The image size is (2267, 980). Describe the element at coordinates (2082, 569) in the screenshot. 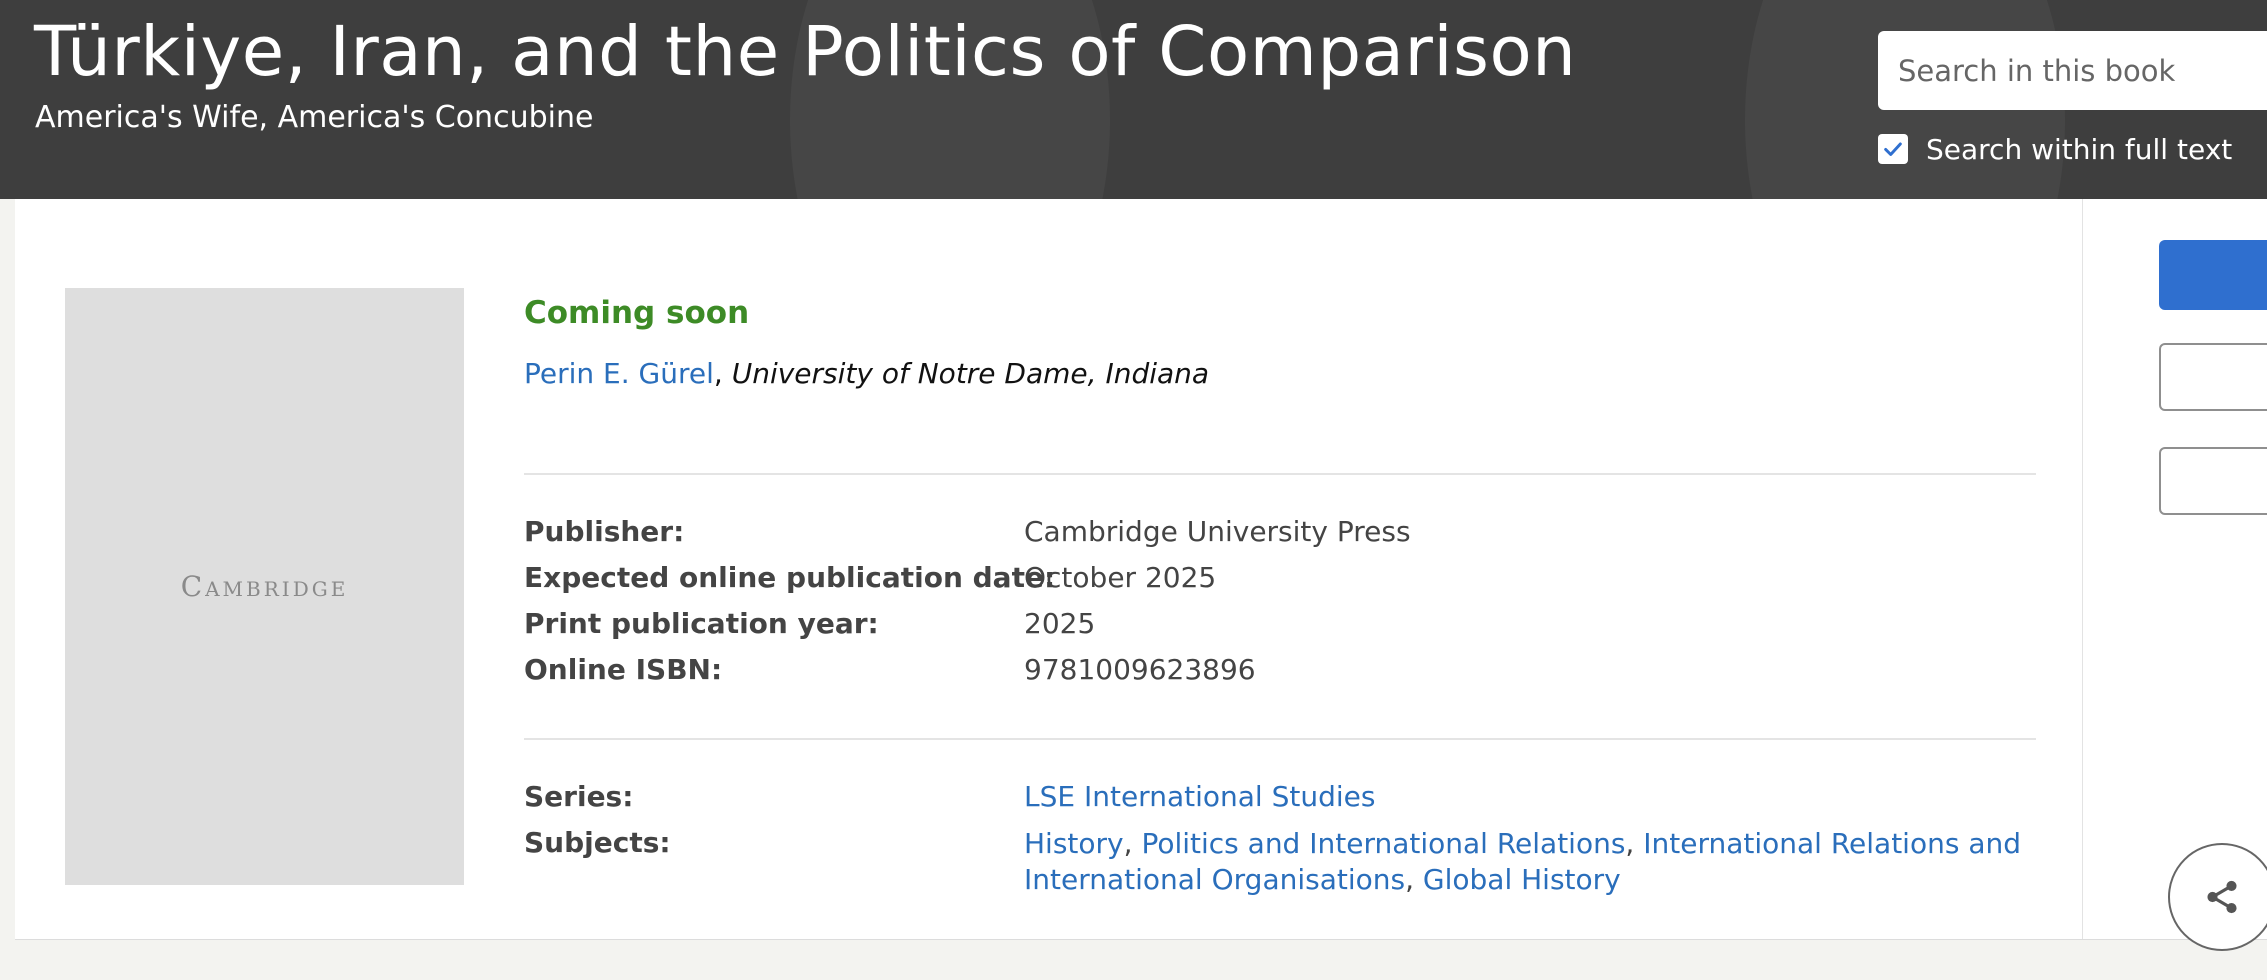

I see `sidebar-divider` at that location.